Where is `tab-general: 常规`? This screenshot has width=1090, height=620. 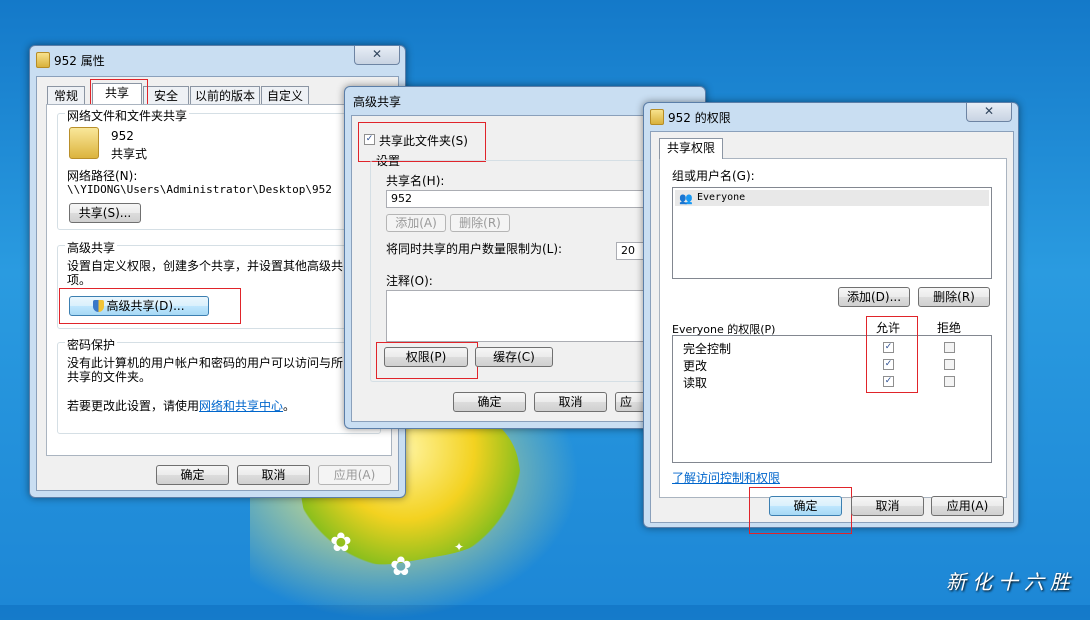
tab-general: 常规 is located at coordinates (66, 95).